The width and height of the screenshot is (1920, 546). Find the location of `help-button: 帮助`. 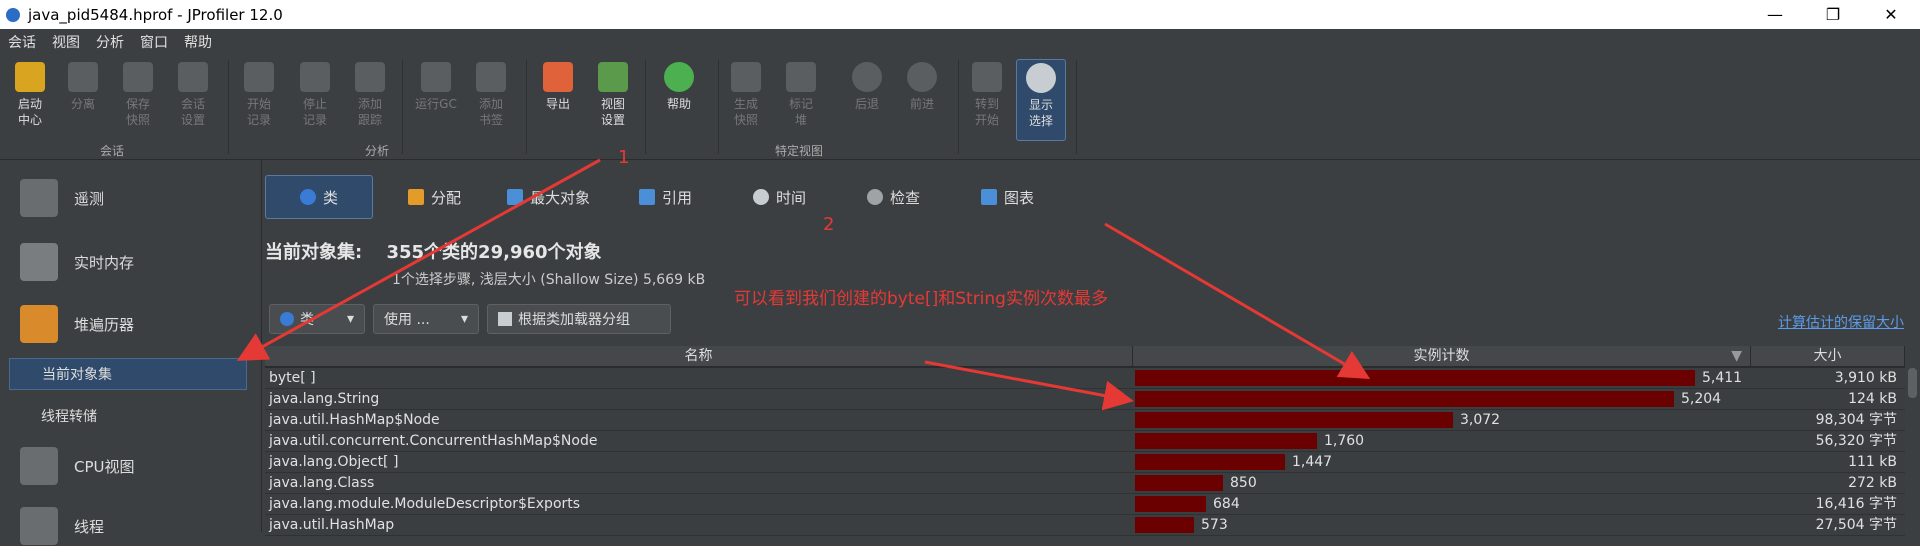

help-button: 帮助 is located at coordinates (679, 87).